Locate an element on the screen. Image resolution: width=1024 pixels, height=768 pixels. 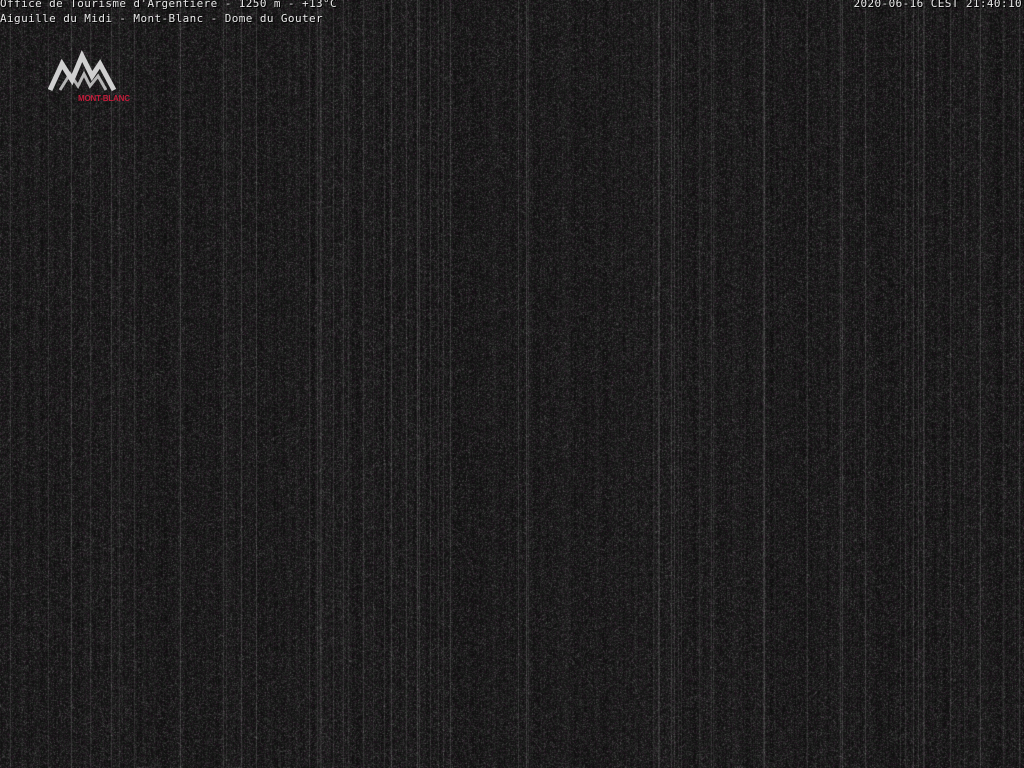
timestamp: 2020-06-16 CEST 21:40:10 is located at coordinates (937, 5).